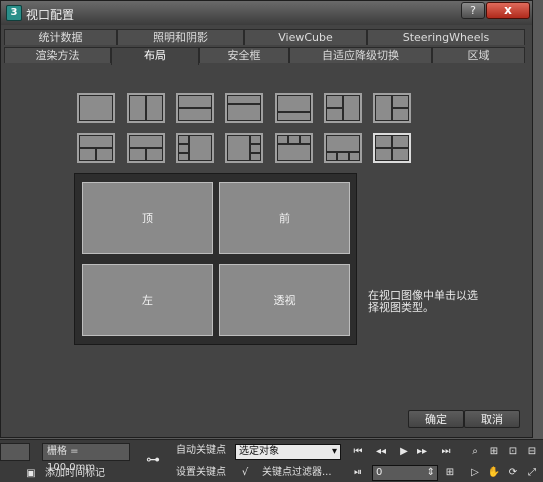 Image resolution: width=543 pixels, height=482 pixels. I want to click on layout-three-left-icon, so click(343, 108).